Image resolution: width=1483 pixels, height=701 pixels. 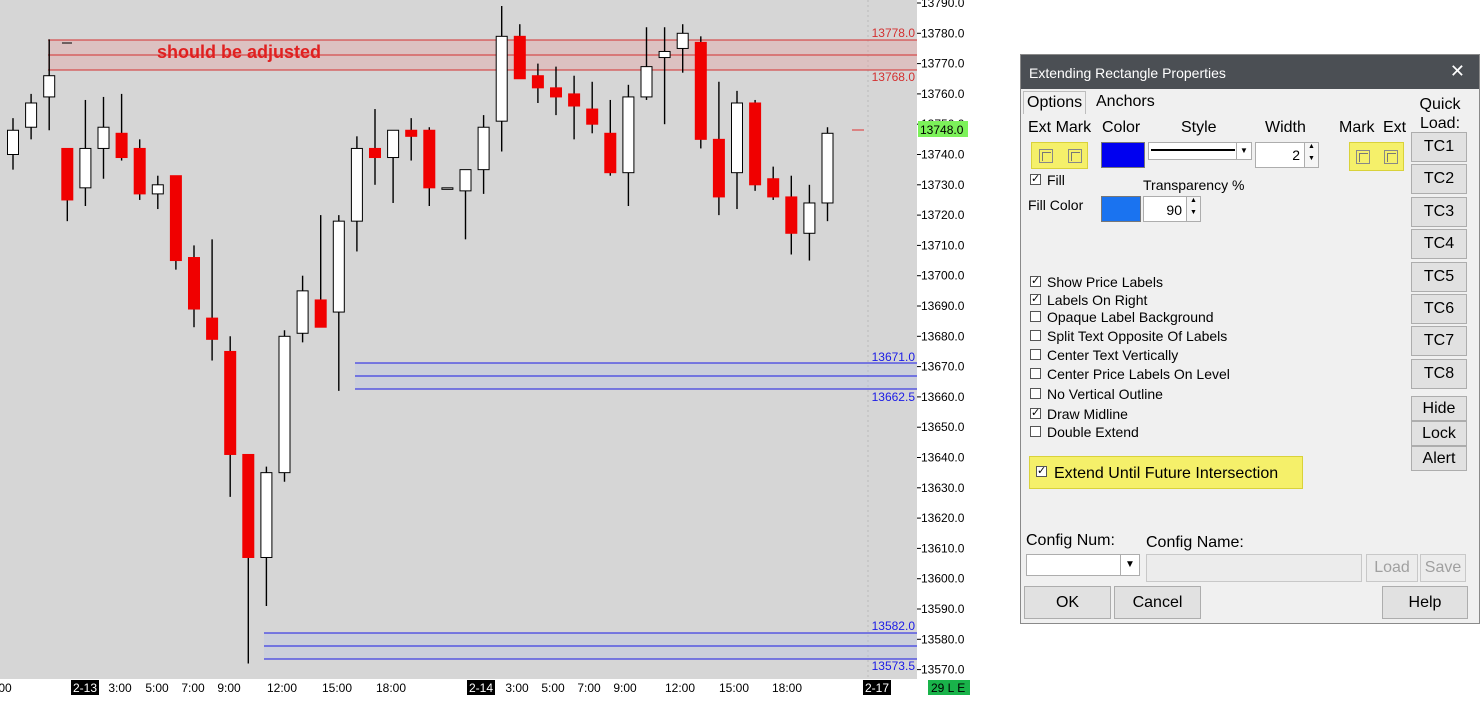 What do you see at coordinates (1285, 127) in the screenshot?
I see `width-header: Width` at bounding box center [1285, 127].